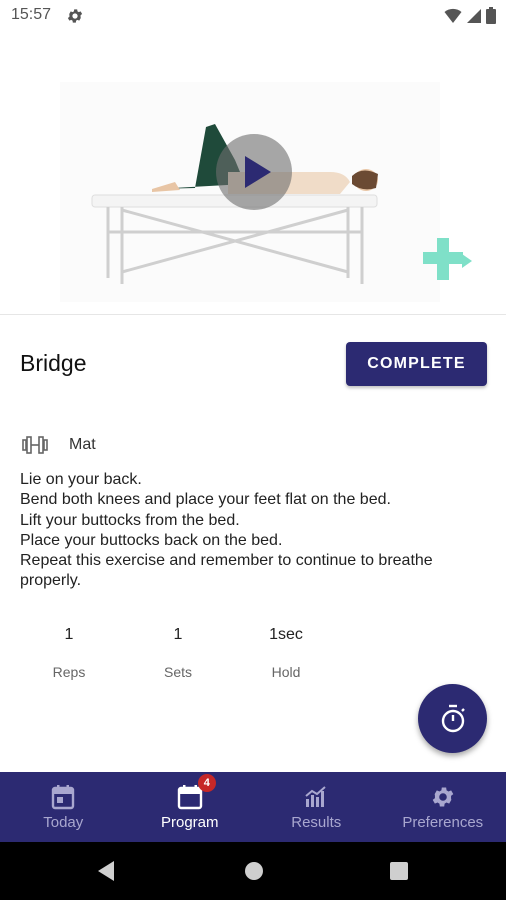 This screenshot has height=905, width=506. Describe the element at coordinates (82, 445) in the screenshot. I see `equipment-label: Mat` at that location.